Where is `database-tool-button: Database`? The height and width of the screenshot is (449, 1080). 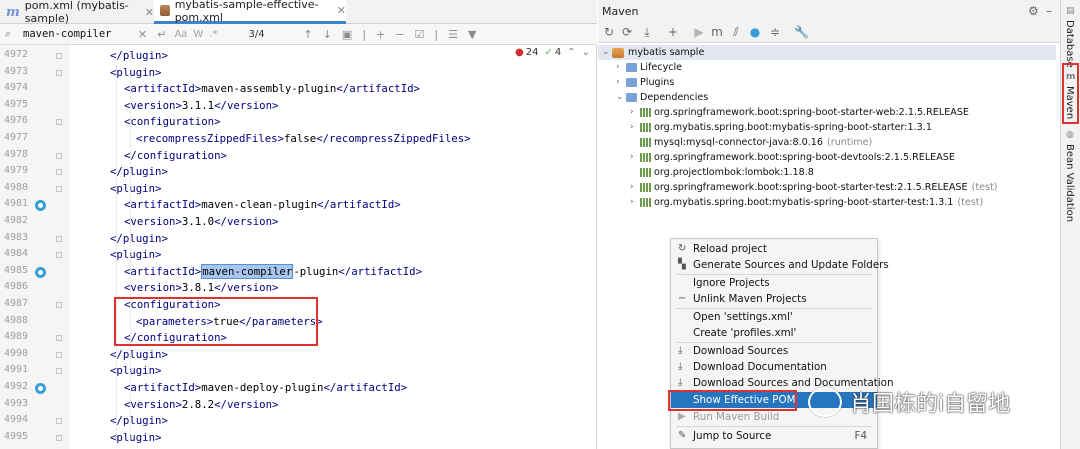
database-tool-button: Database is located at coordinates (1069, 44).